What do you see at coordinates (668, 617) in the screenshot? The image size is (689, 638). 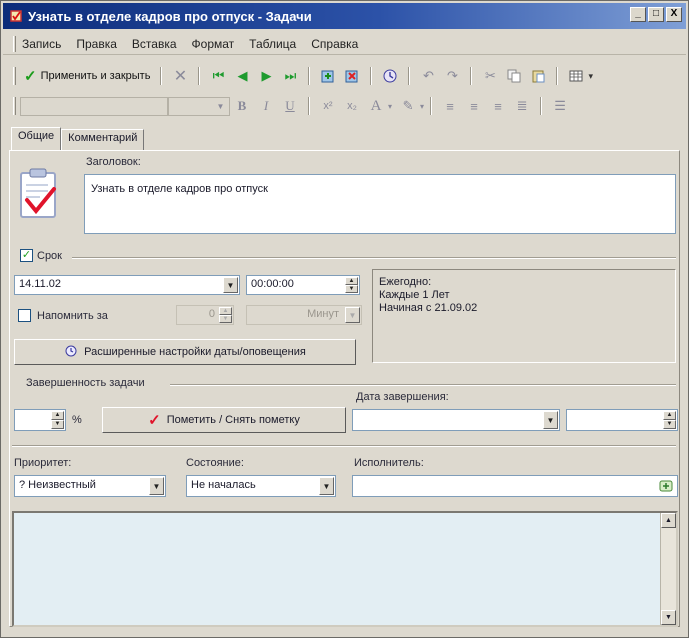 I see `scroll-down-icon: ▼` at bounding box center [668, 617].